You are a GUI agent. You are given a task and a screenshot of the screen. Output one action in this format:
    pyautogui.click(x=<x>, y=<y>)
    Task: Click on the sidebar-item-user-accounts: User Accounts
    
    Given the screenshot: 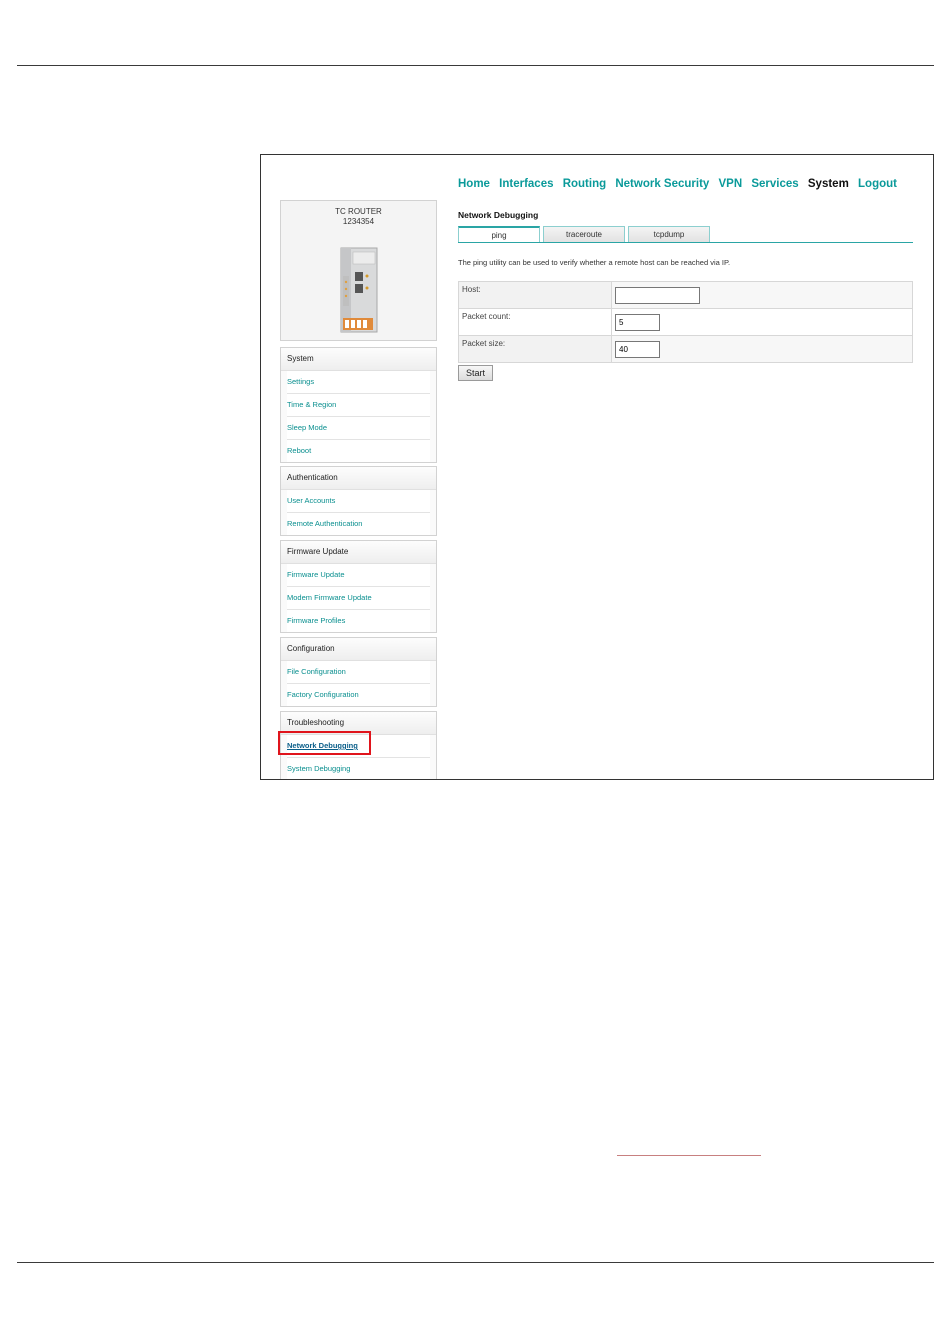 What is the action you would take?
    pyautogui.click(x=358, y=501)
    